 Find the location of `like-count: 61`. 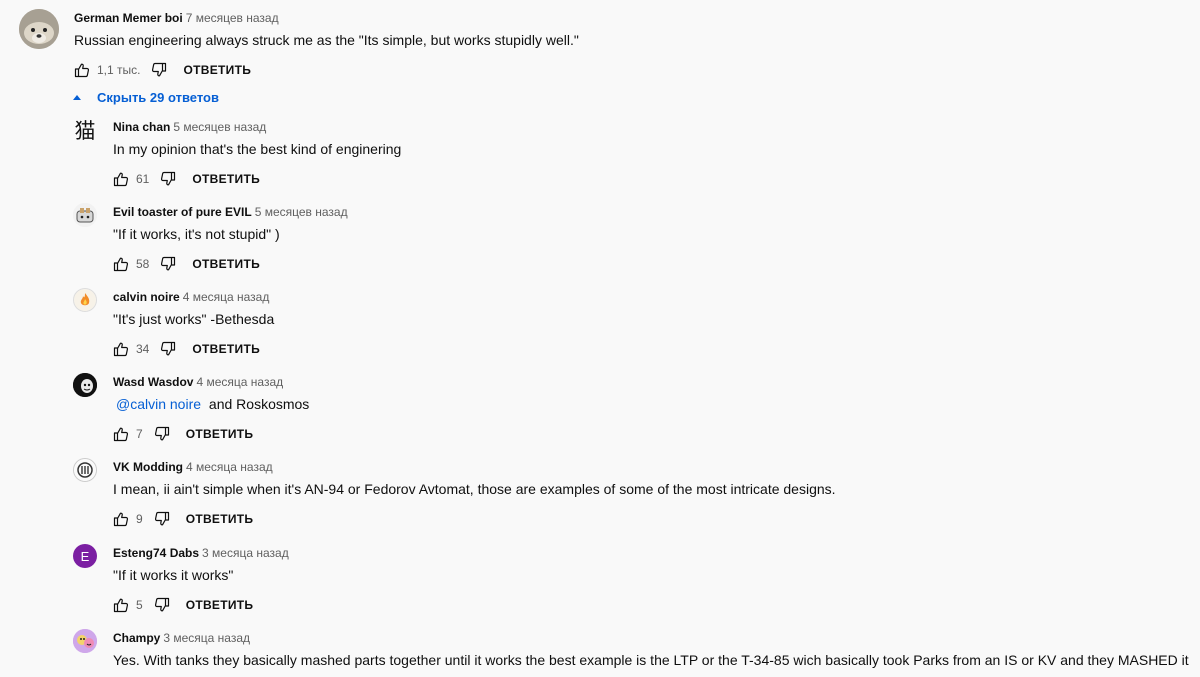

like-count: 61 is located at coordinates (143, 179).